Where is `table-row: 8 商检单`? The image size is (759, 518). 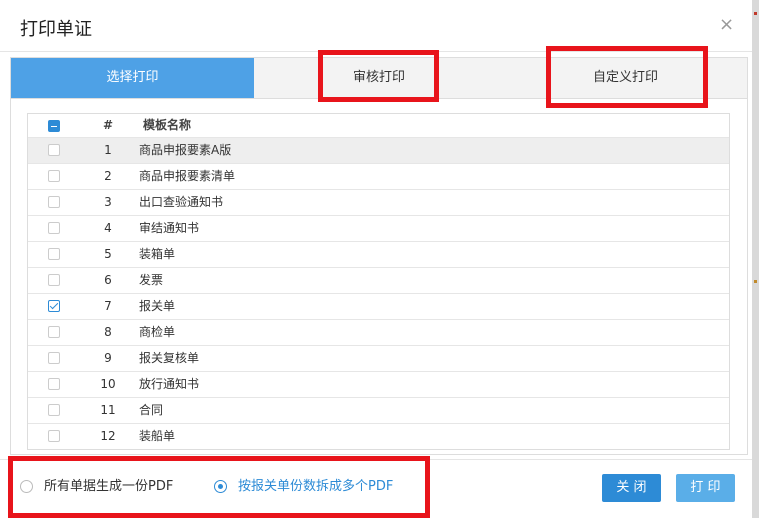 table-row: 8 商检单 is located at coordinates (378, 333).